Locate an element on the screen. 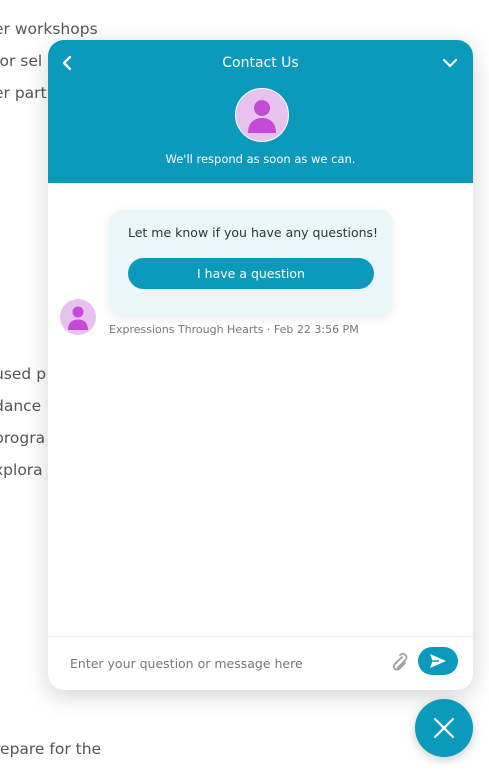  collapse-button is located at coordinates (450, 63).